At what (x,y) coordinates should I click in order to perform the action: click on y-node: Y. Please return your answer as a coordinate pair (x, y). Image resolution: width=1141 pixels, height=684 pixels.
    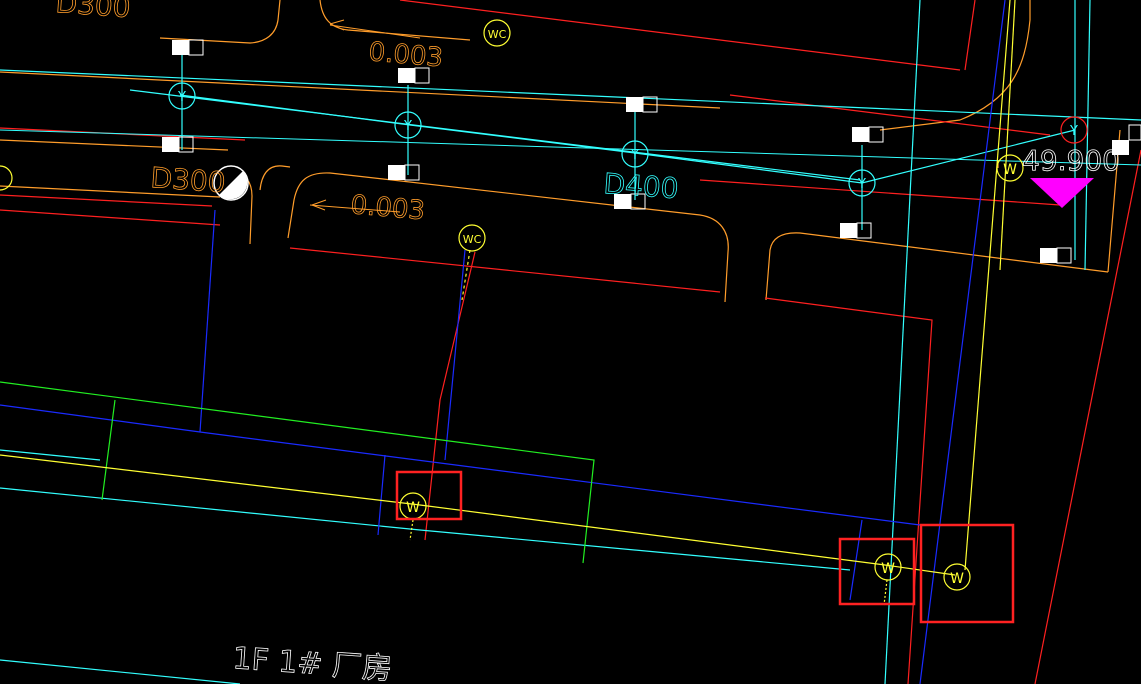
    Looking at the image, I should click on (1074, 130).